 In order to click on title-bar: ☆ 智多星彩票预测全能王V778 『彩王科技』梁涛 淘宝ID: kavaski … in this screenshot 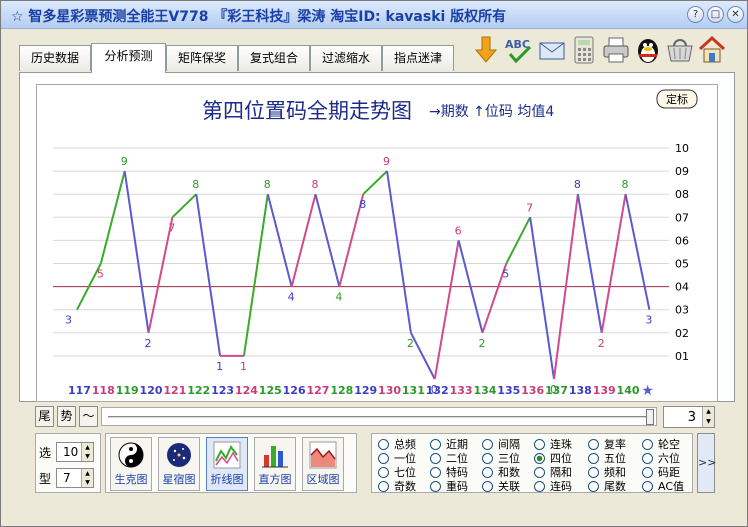, I will do `click(374, 15)`.